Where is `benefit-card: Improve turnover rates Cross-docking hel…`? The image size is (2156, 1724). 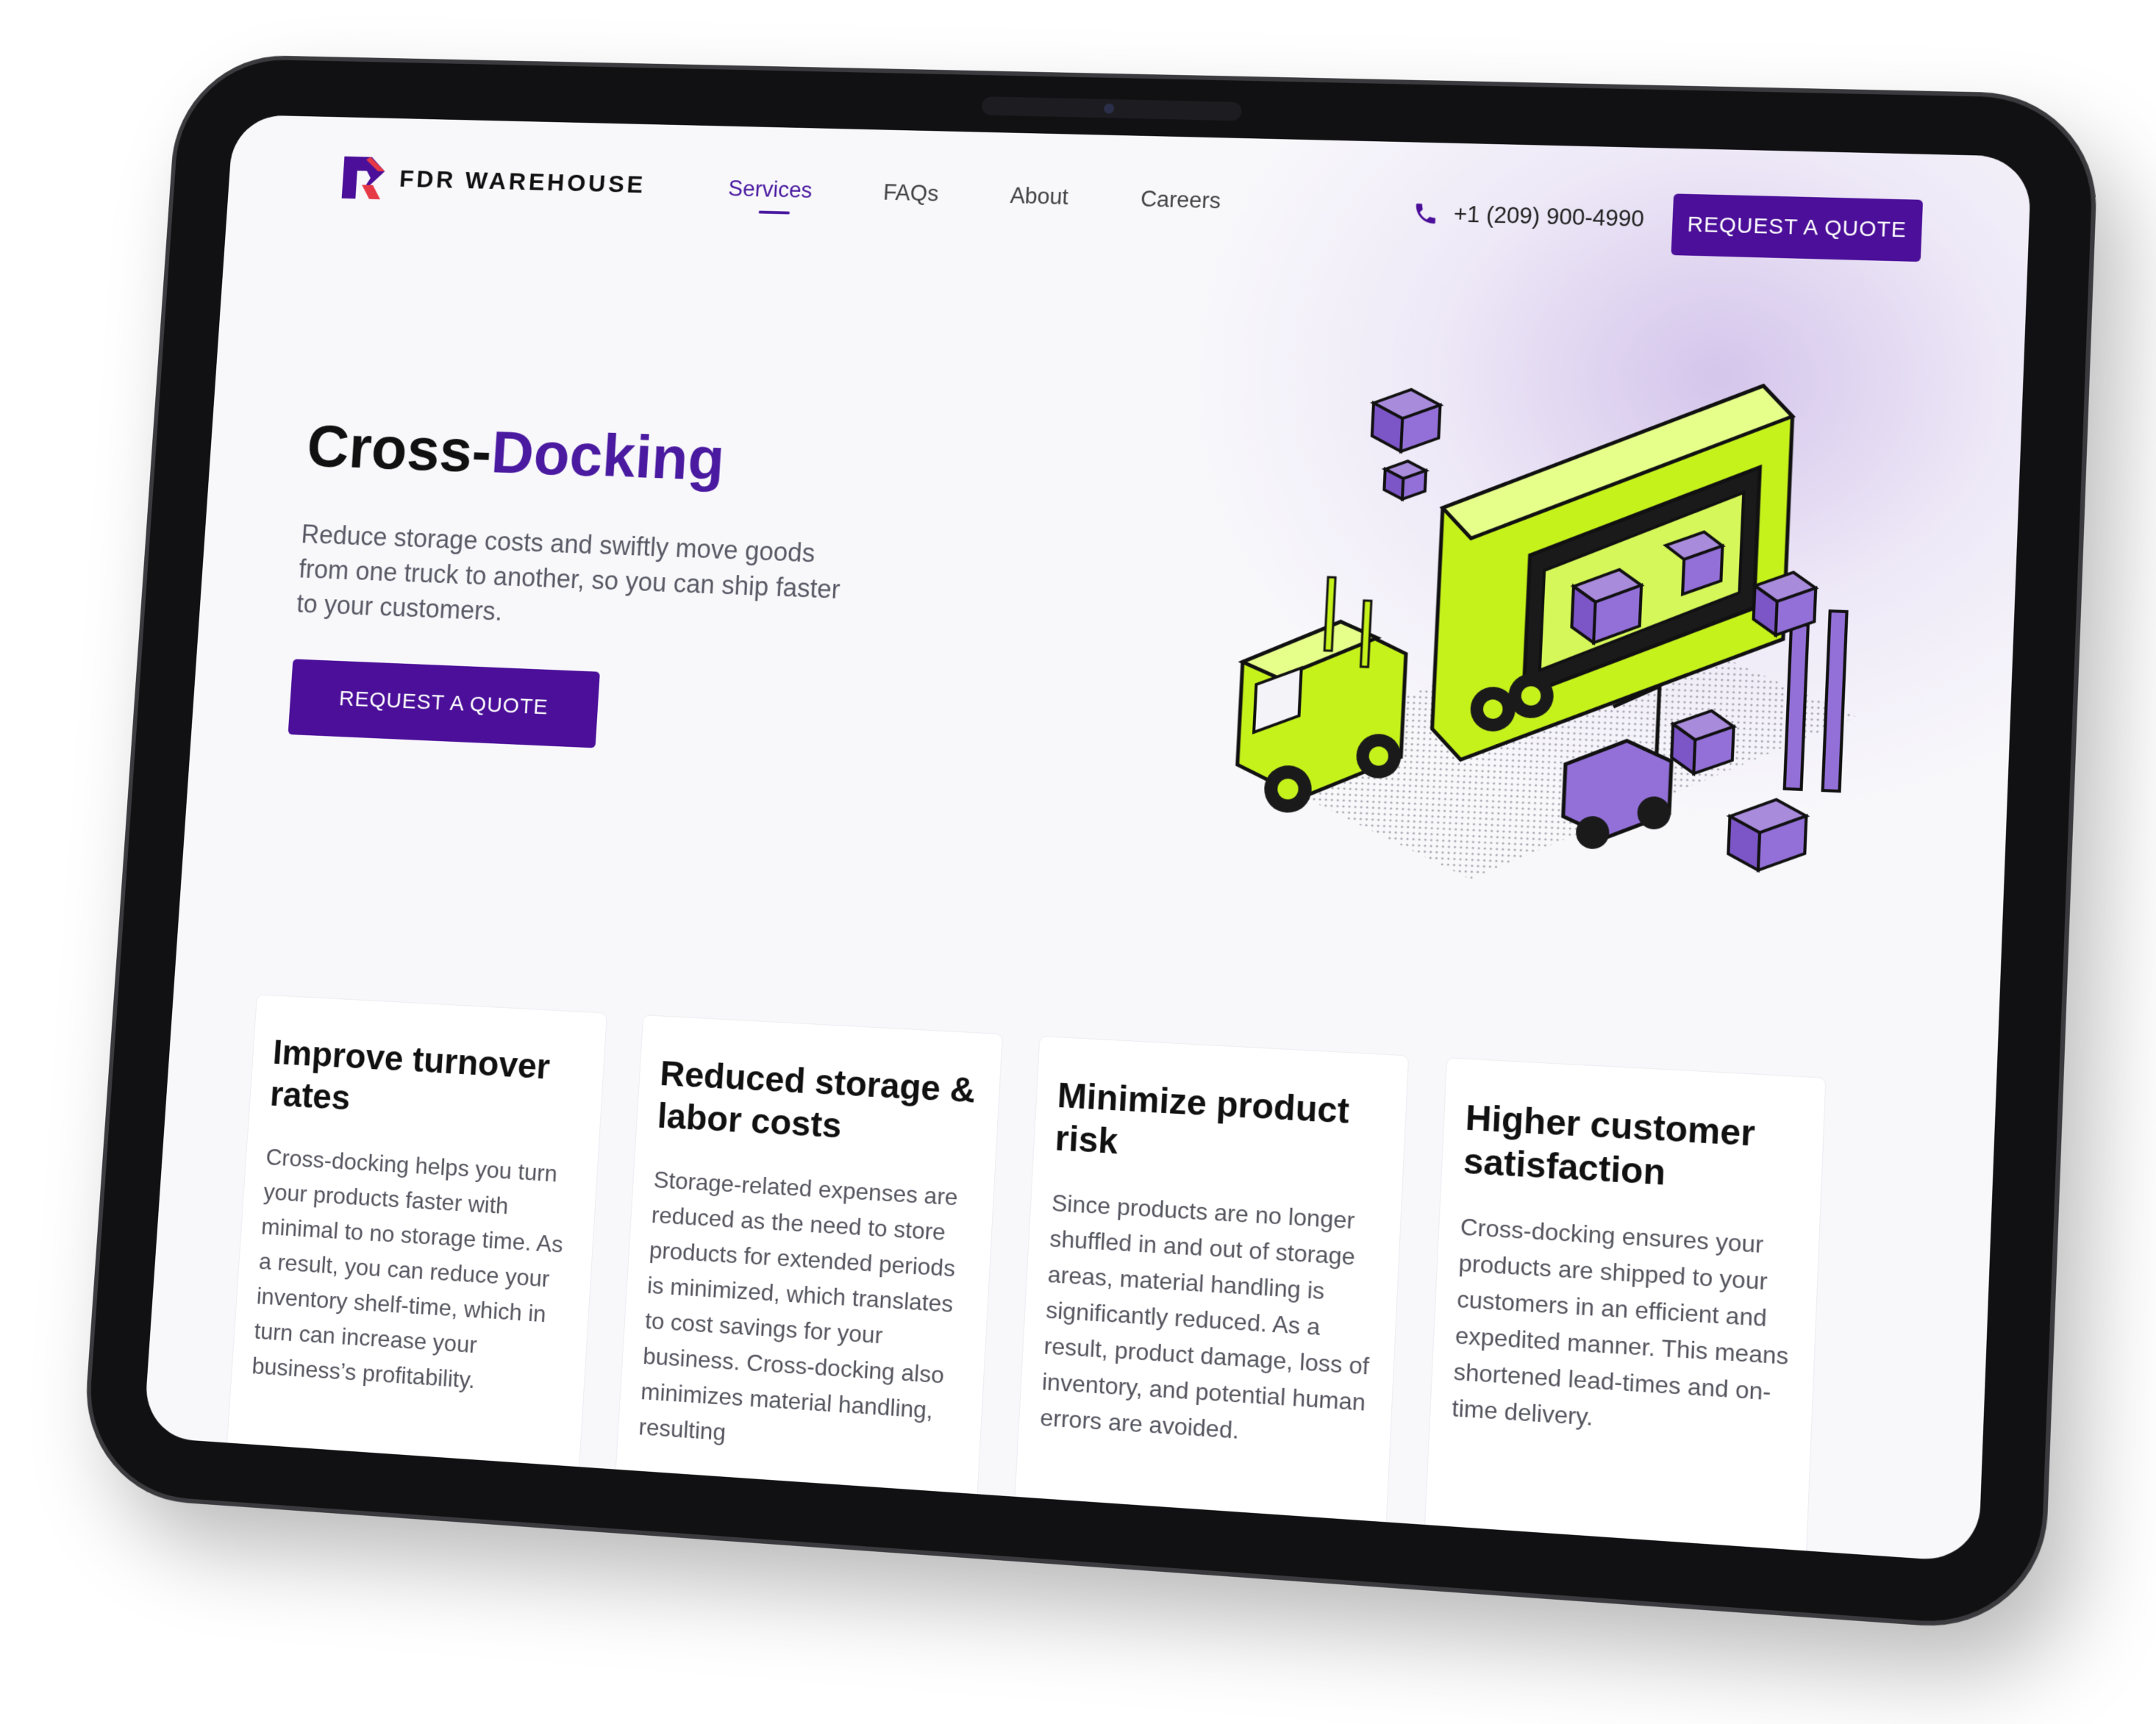 benefit-card: Improve turnover rates Cross-docking hel… is located at coordinates (415, 1260).